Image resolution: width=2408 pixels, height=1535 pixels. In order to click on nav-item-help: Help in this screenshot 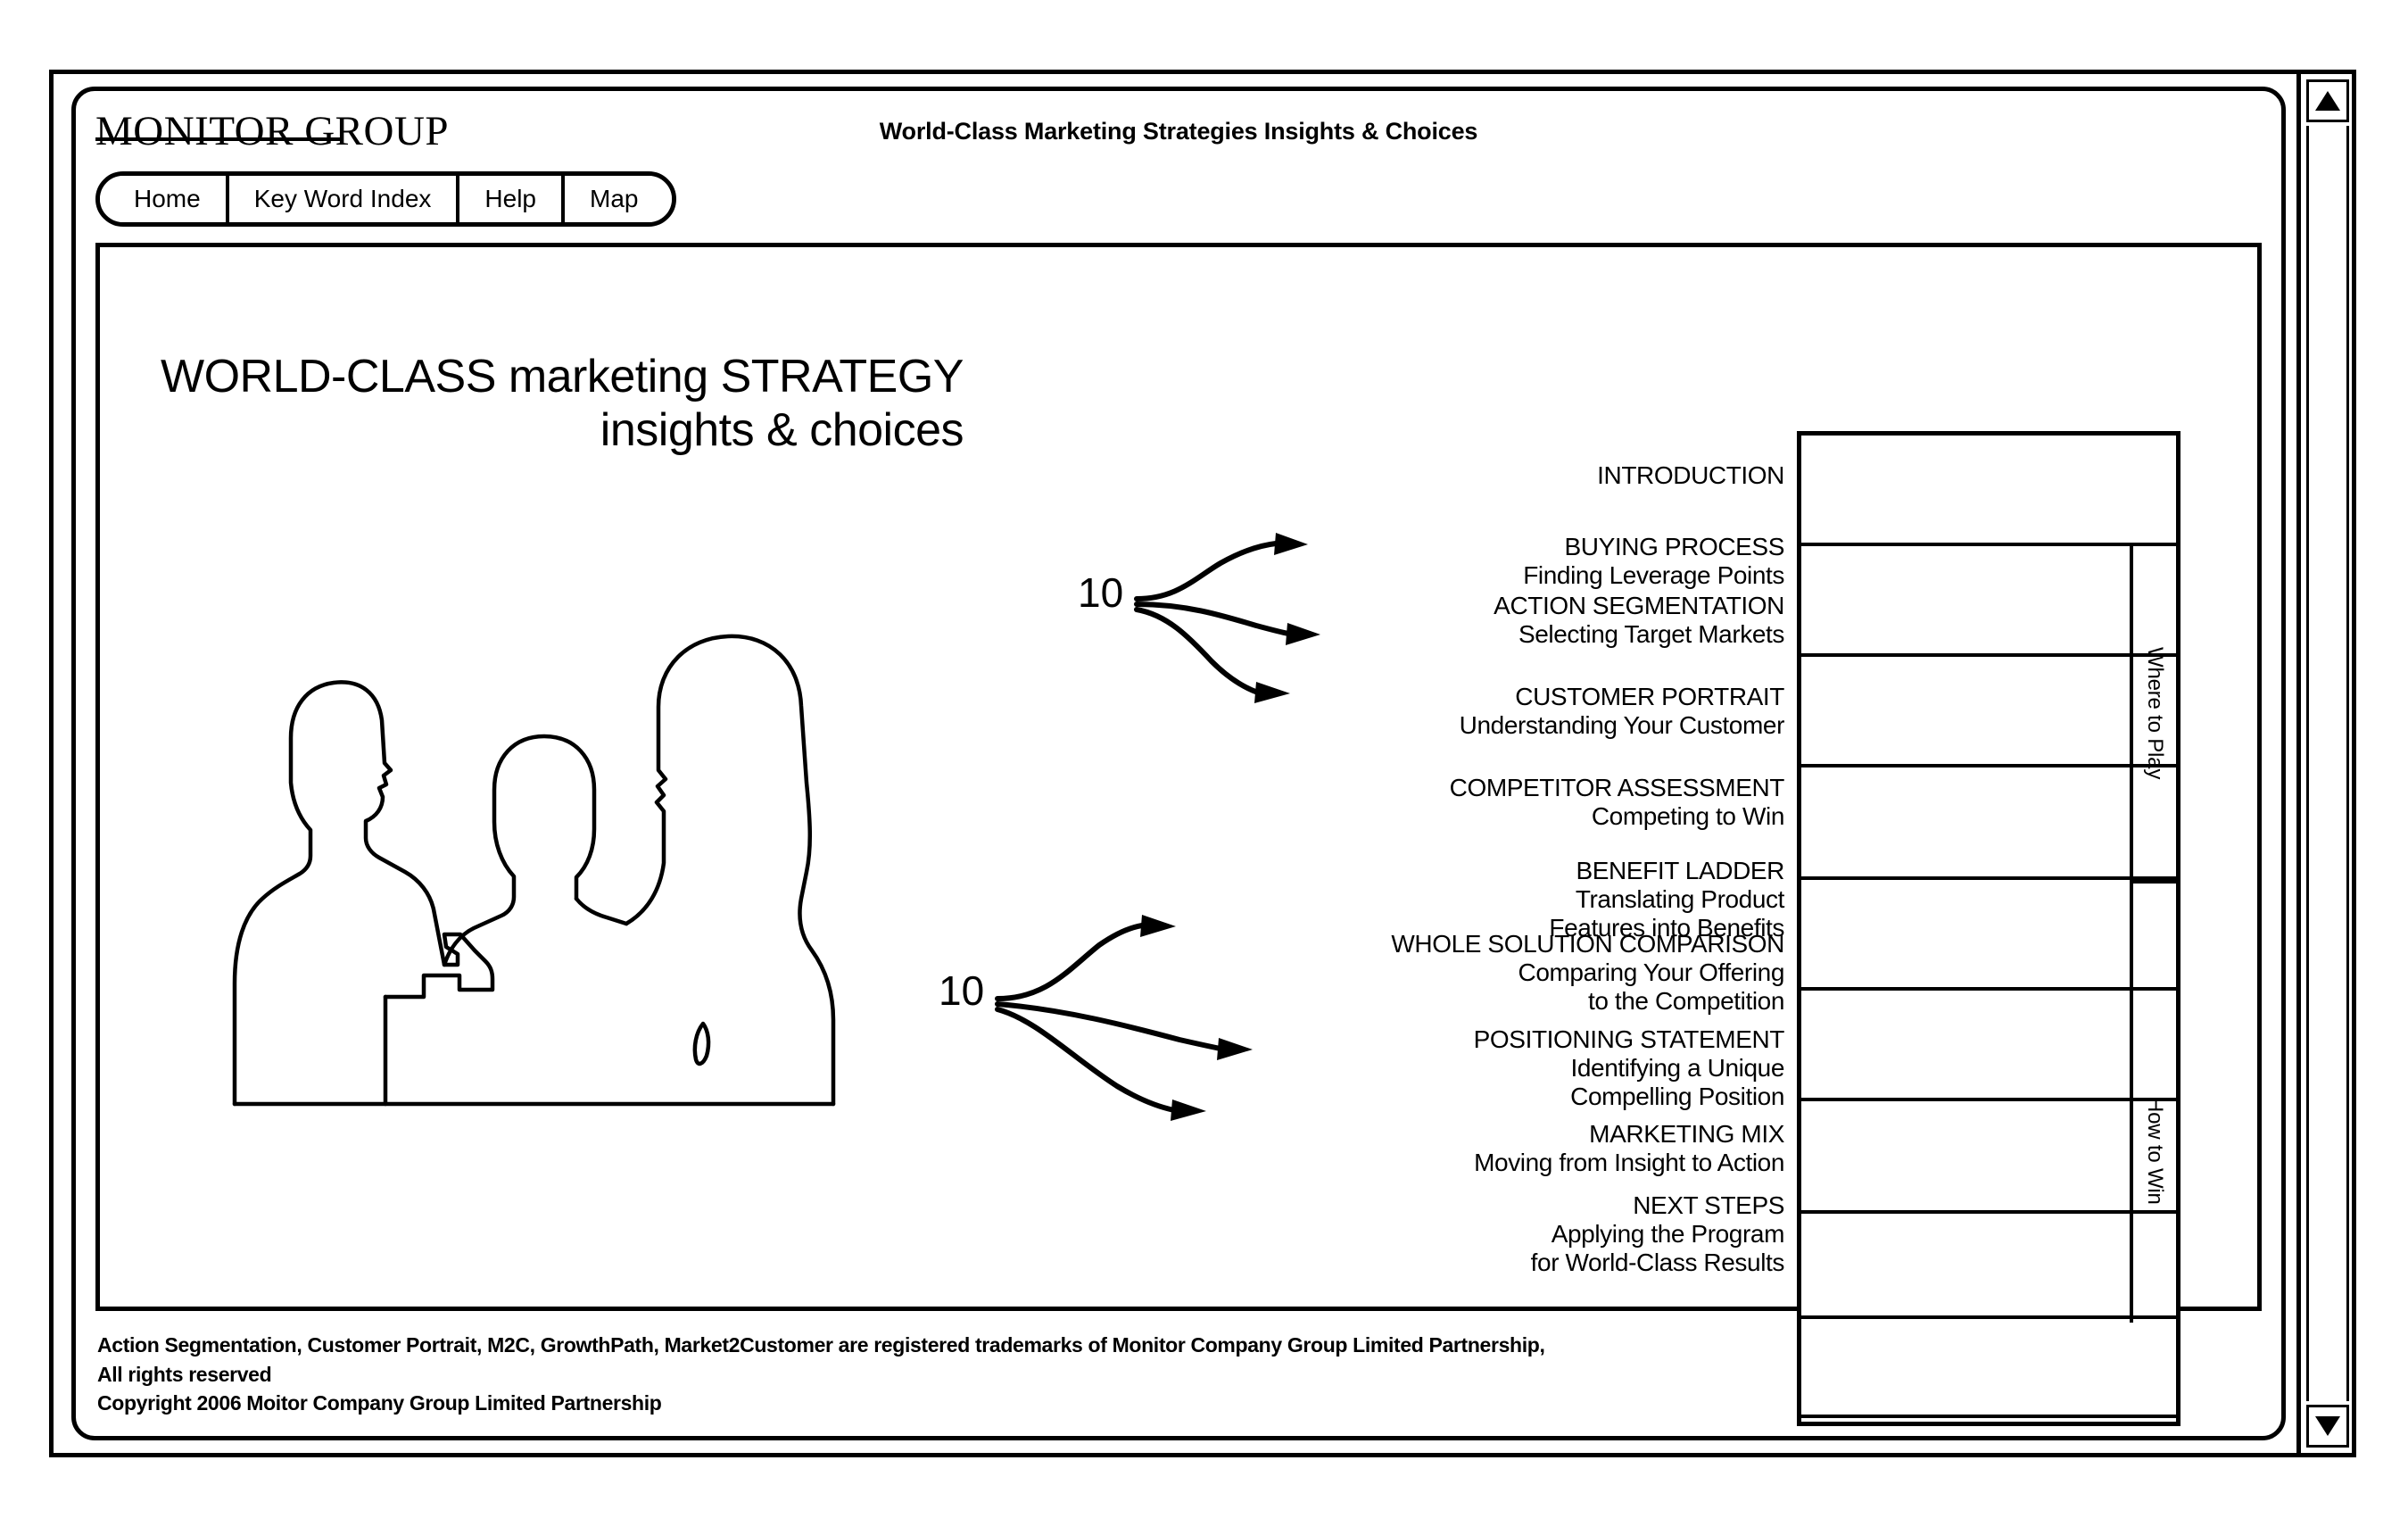, I will do `click(512, 199)`.